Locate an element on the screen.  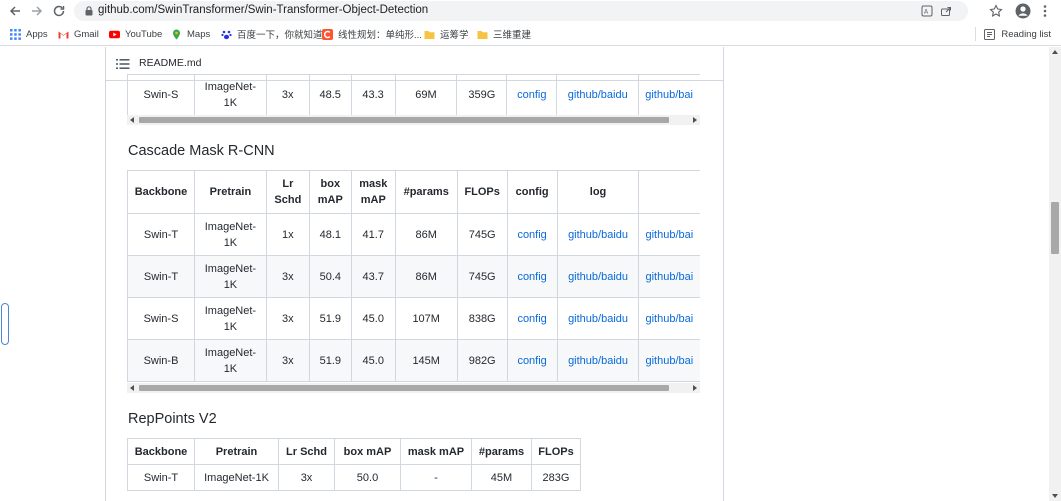
cell-lr-schd: 3x is located at coordinates (287, 360).